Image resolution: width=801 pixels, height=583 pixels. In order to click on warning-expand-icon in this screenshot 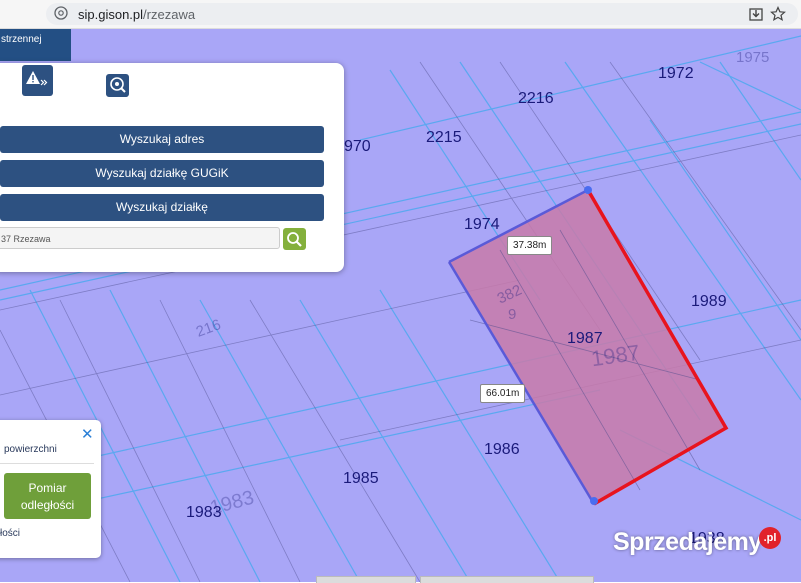, I will do `click(37, 78)`.